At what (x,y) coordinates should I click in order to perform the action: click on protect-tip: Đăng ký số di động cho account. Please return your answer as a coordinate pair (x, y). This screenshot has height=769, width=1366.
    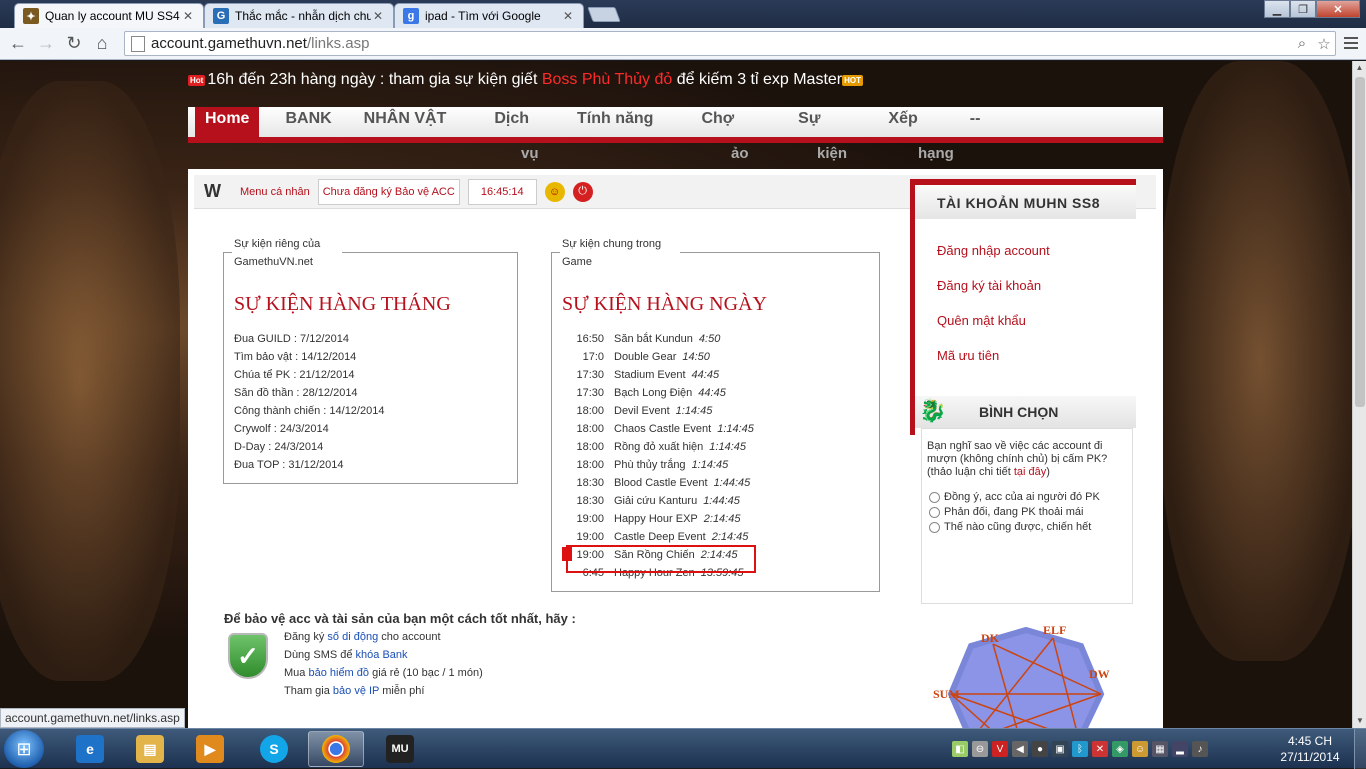
    Looking at the image, I should click on (362, 637).